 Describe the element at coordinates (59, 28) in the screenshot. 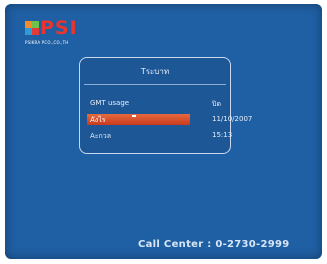

I see `brand-name: PSI` at that location.